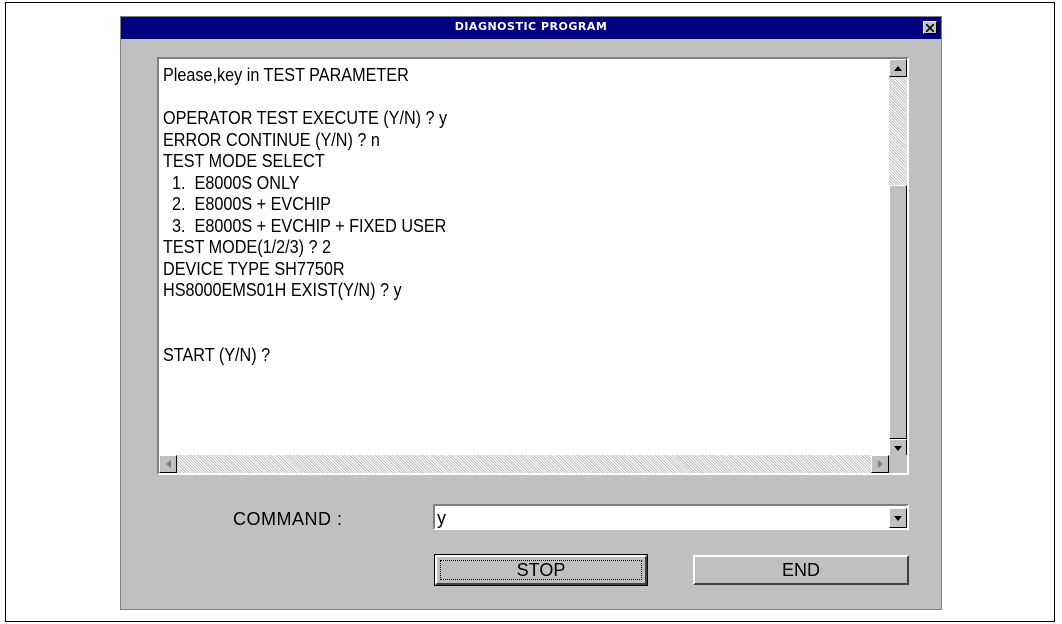 Image resolution: width=1062 pixels, height=624 pixels. Describe the element at coordinates (271, 139) in the screenshot. I see `console-line: ERROR CONTINUE (Y/N) ? n` at that location.